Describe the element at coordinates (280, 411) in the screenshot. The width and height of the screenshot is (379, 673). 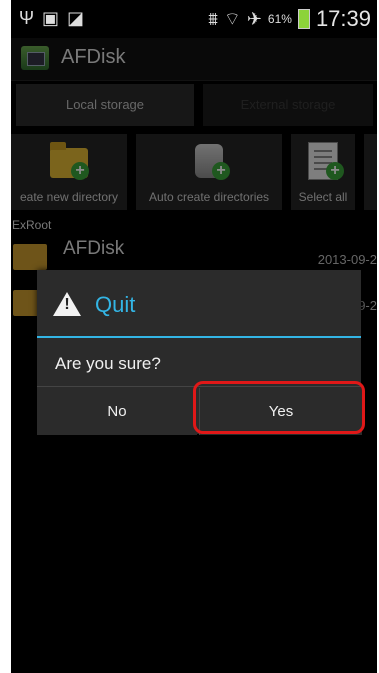
I see `yes-button: Yes` at that location.